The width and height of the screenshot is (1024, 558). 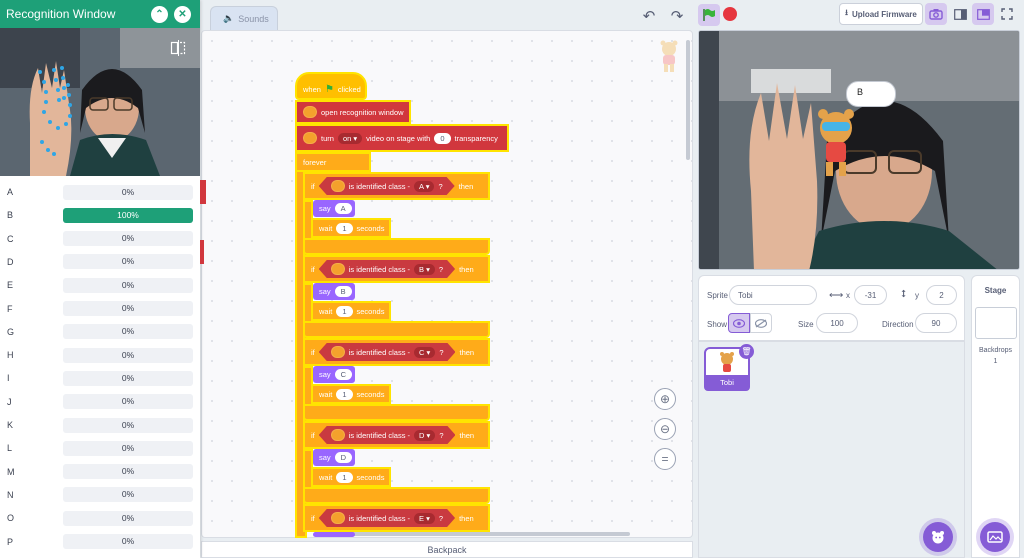 What do you see at coordinates (870, 295) in the screenshot?
I see `x-input: -31` at bounding box center [870, 295].